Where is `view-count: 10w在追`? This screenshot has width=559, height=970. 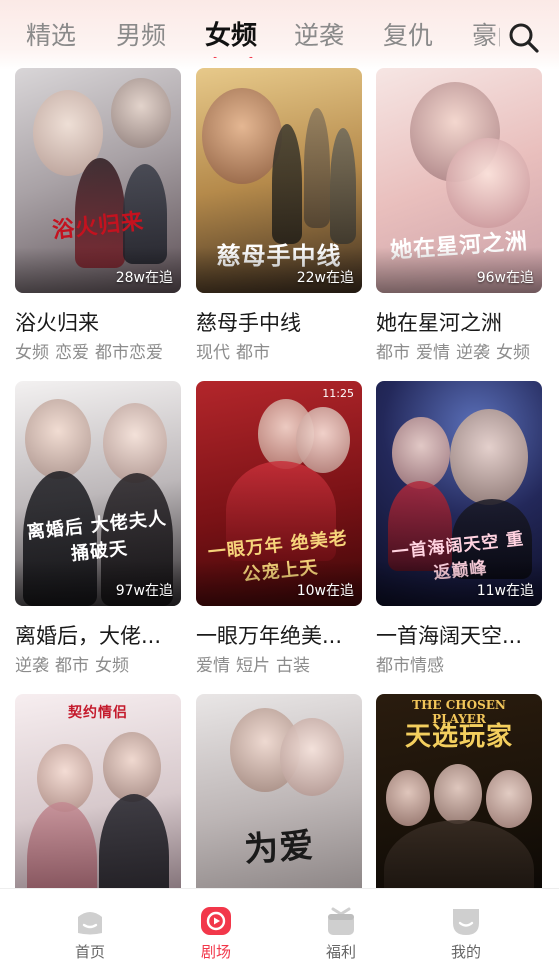 view-count: 10w在追 is located at coordinates (325, 591).